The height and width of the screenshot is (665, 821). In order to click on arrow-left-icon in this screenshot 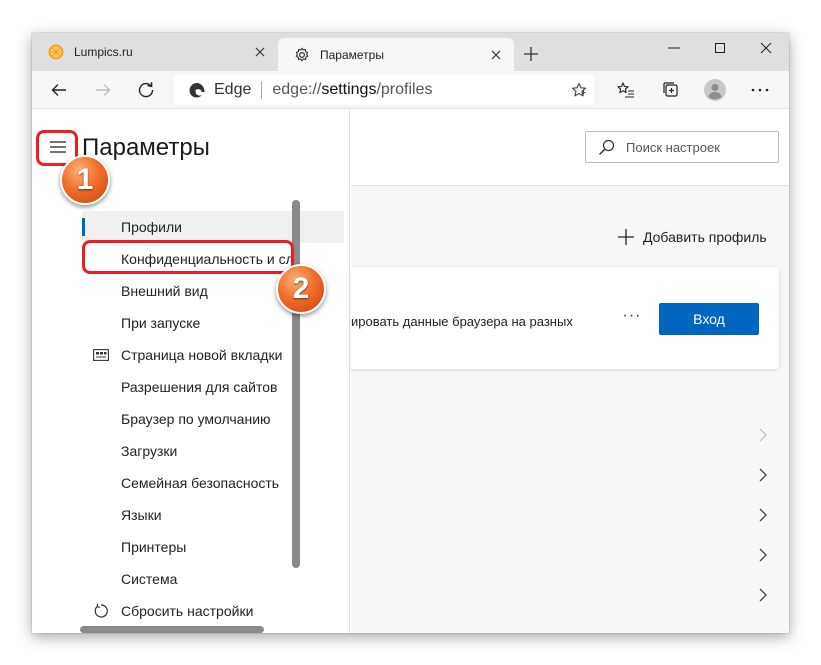, I will do `click(58, 90)`.